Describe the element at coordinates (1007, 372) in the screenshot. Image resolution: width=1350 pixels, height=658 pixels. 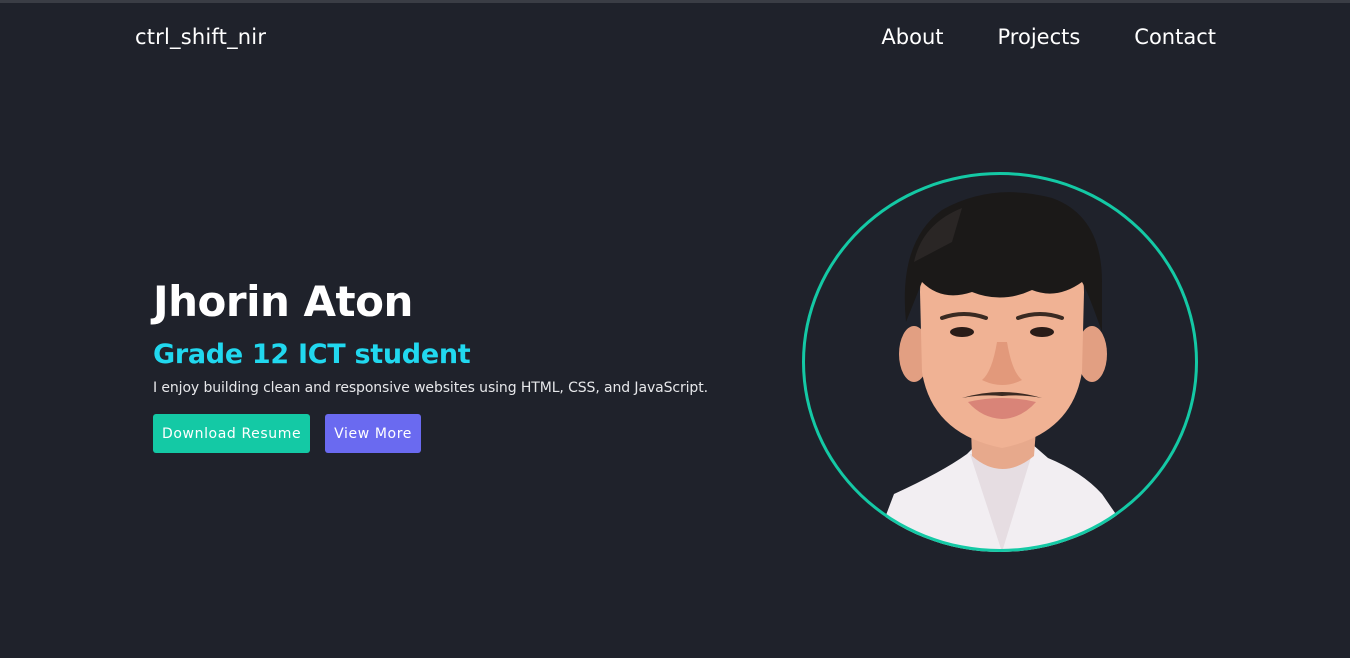
I see `profile-photo-illustration` at that location.